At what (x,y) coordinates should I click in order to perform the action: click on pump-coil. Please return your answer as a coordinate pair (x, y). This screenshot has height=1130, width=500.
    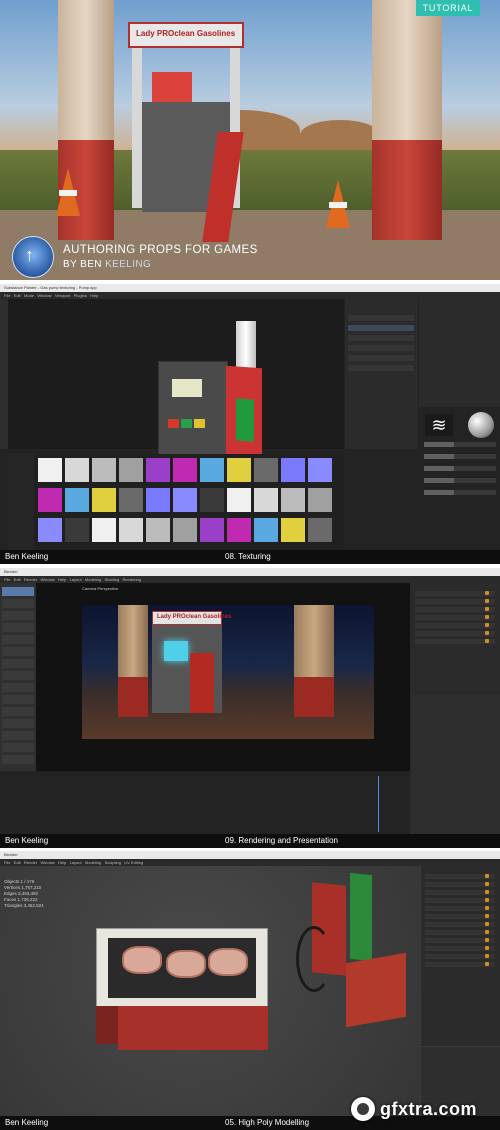
    Looking at the image, I should click on (186, 964).